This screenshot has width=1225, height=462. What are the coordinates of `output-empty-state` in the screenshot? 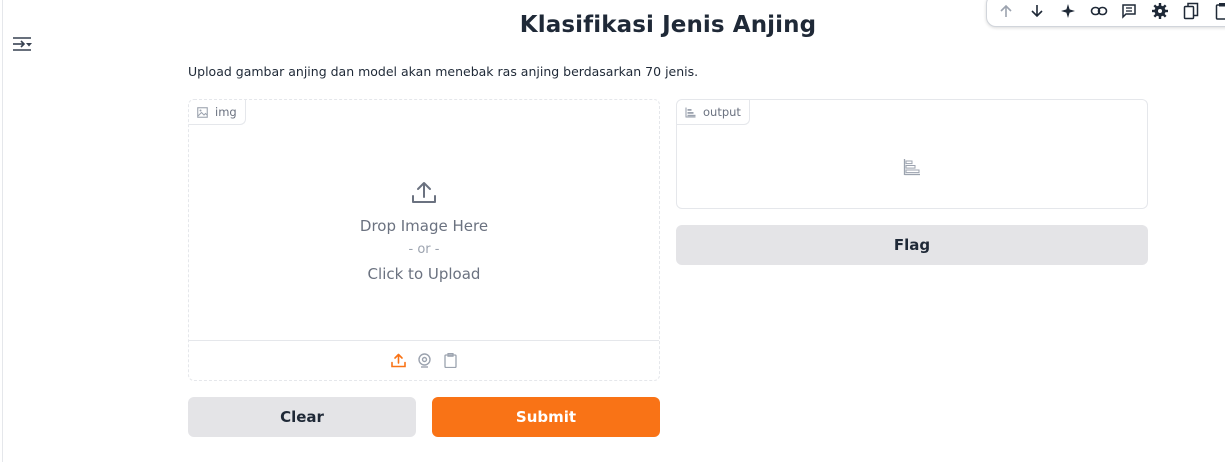 It's located at (912, 166).